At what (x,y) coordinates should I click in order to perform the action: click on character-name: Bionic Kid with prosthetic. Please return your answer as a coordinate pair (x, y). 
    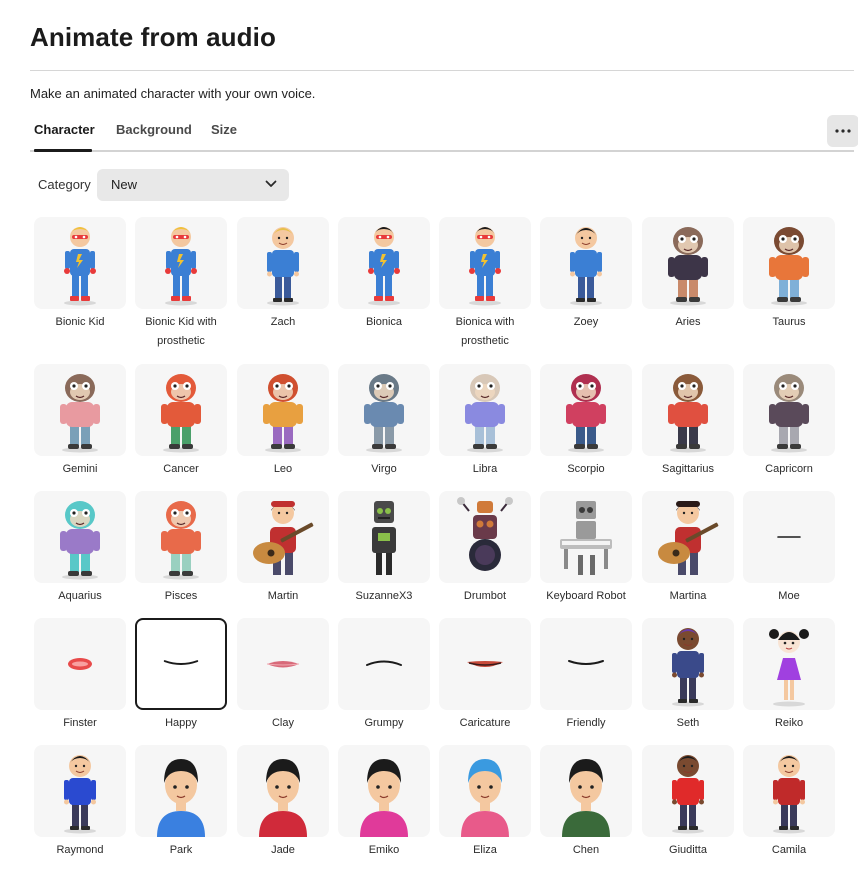
    Looking at the image, I should click on (181, 331).